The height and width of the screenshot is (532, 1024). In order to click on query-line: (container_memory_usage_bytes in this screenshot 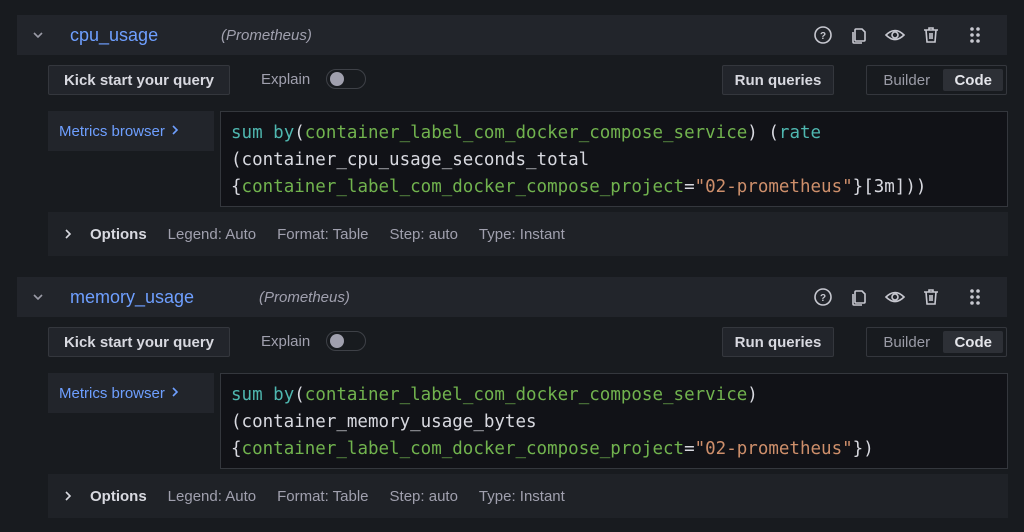, I will do `click(614, 422)`.